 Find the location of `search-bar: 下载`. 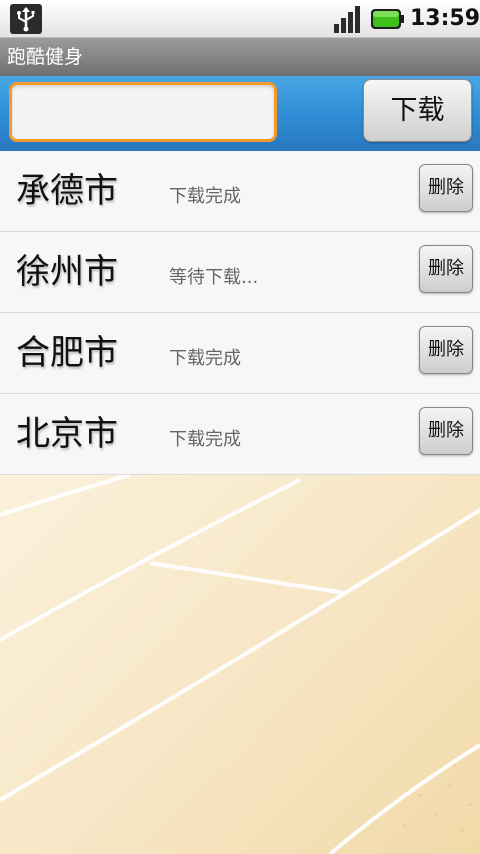

search-bar: 下载 is located at coordinates (240, 113).